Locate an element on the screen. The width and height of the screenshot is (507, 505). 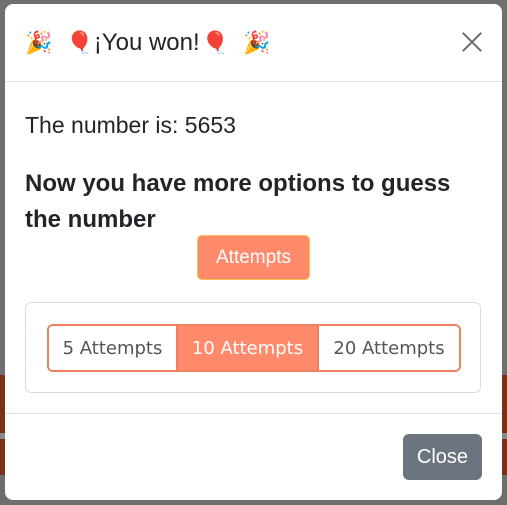
modal-title-text: ¡You won! is located at coordinates (146, 42).